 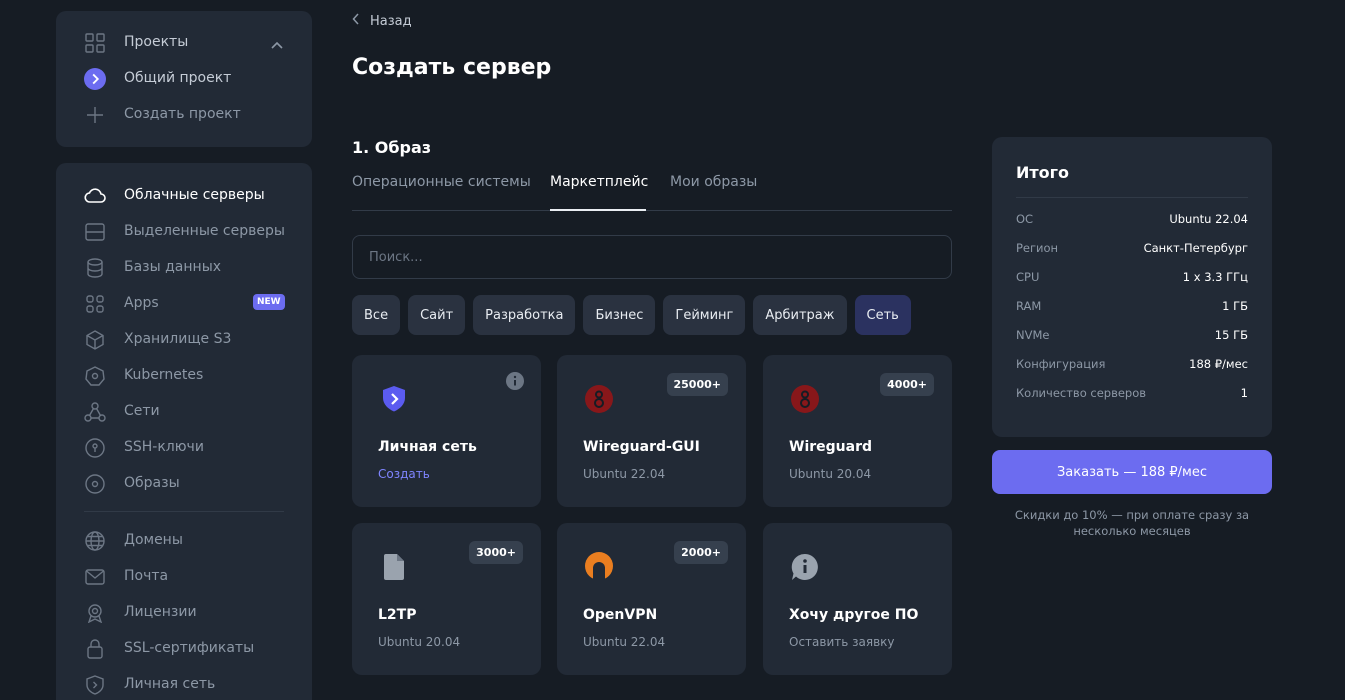 What do you see at coordinates (857, 431) in the screenshot?
I see `app-card-wireguard: 4000+ Wireguard Ubuntu 20.04` at bounding box center [857, 431].